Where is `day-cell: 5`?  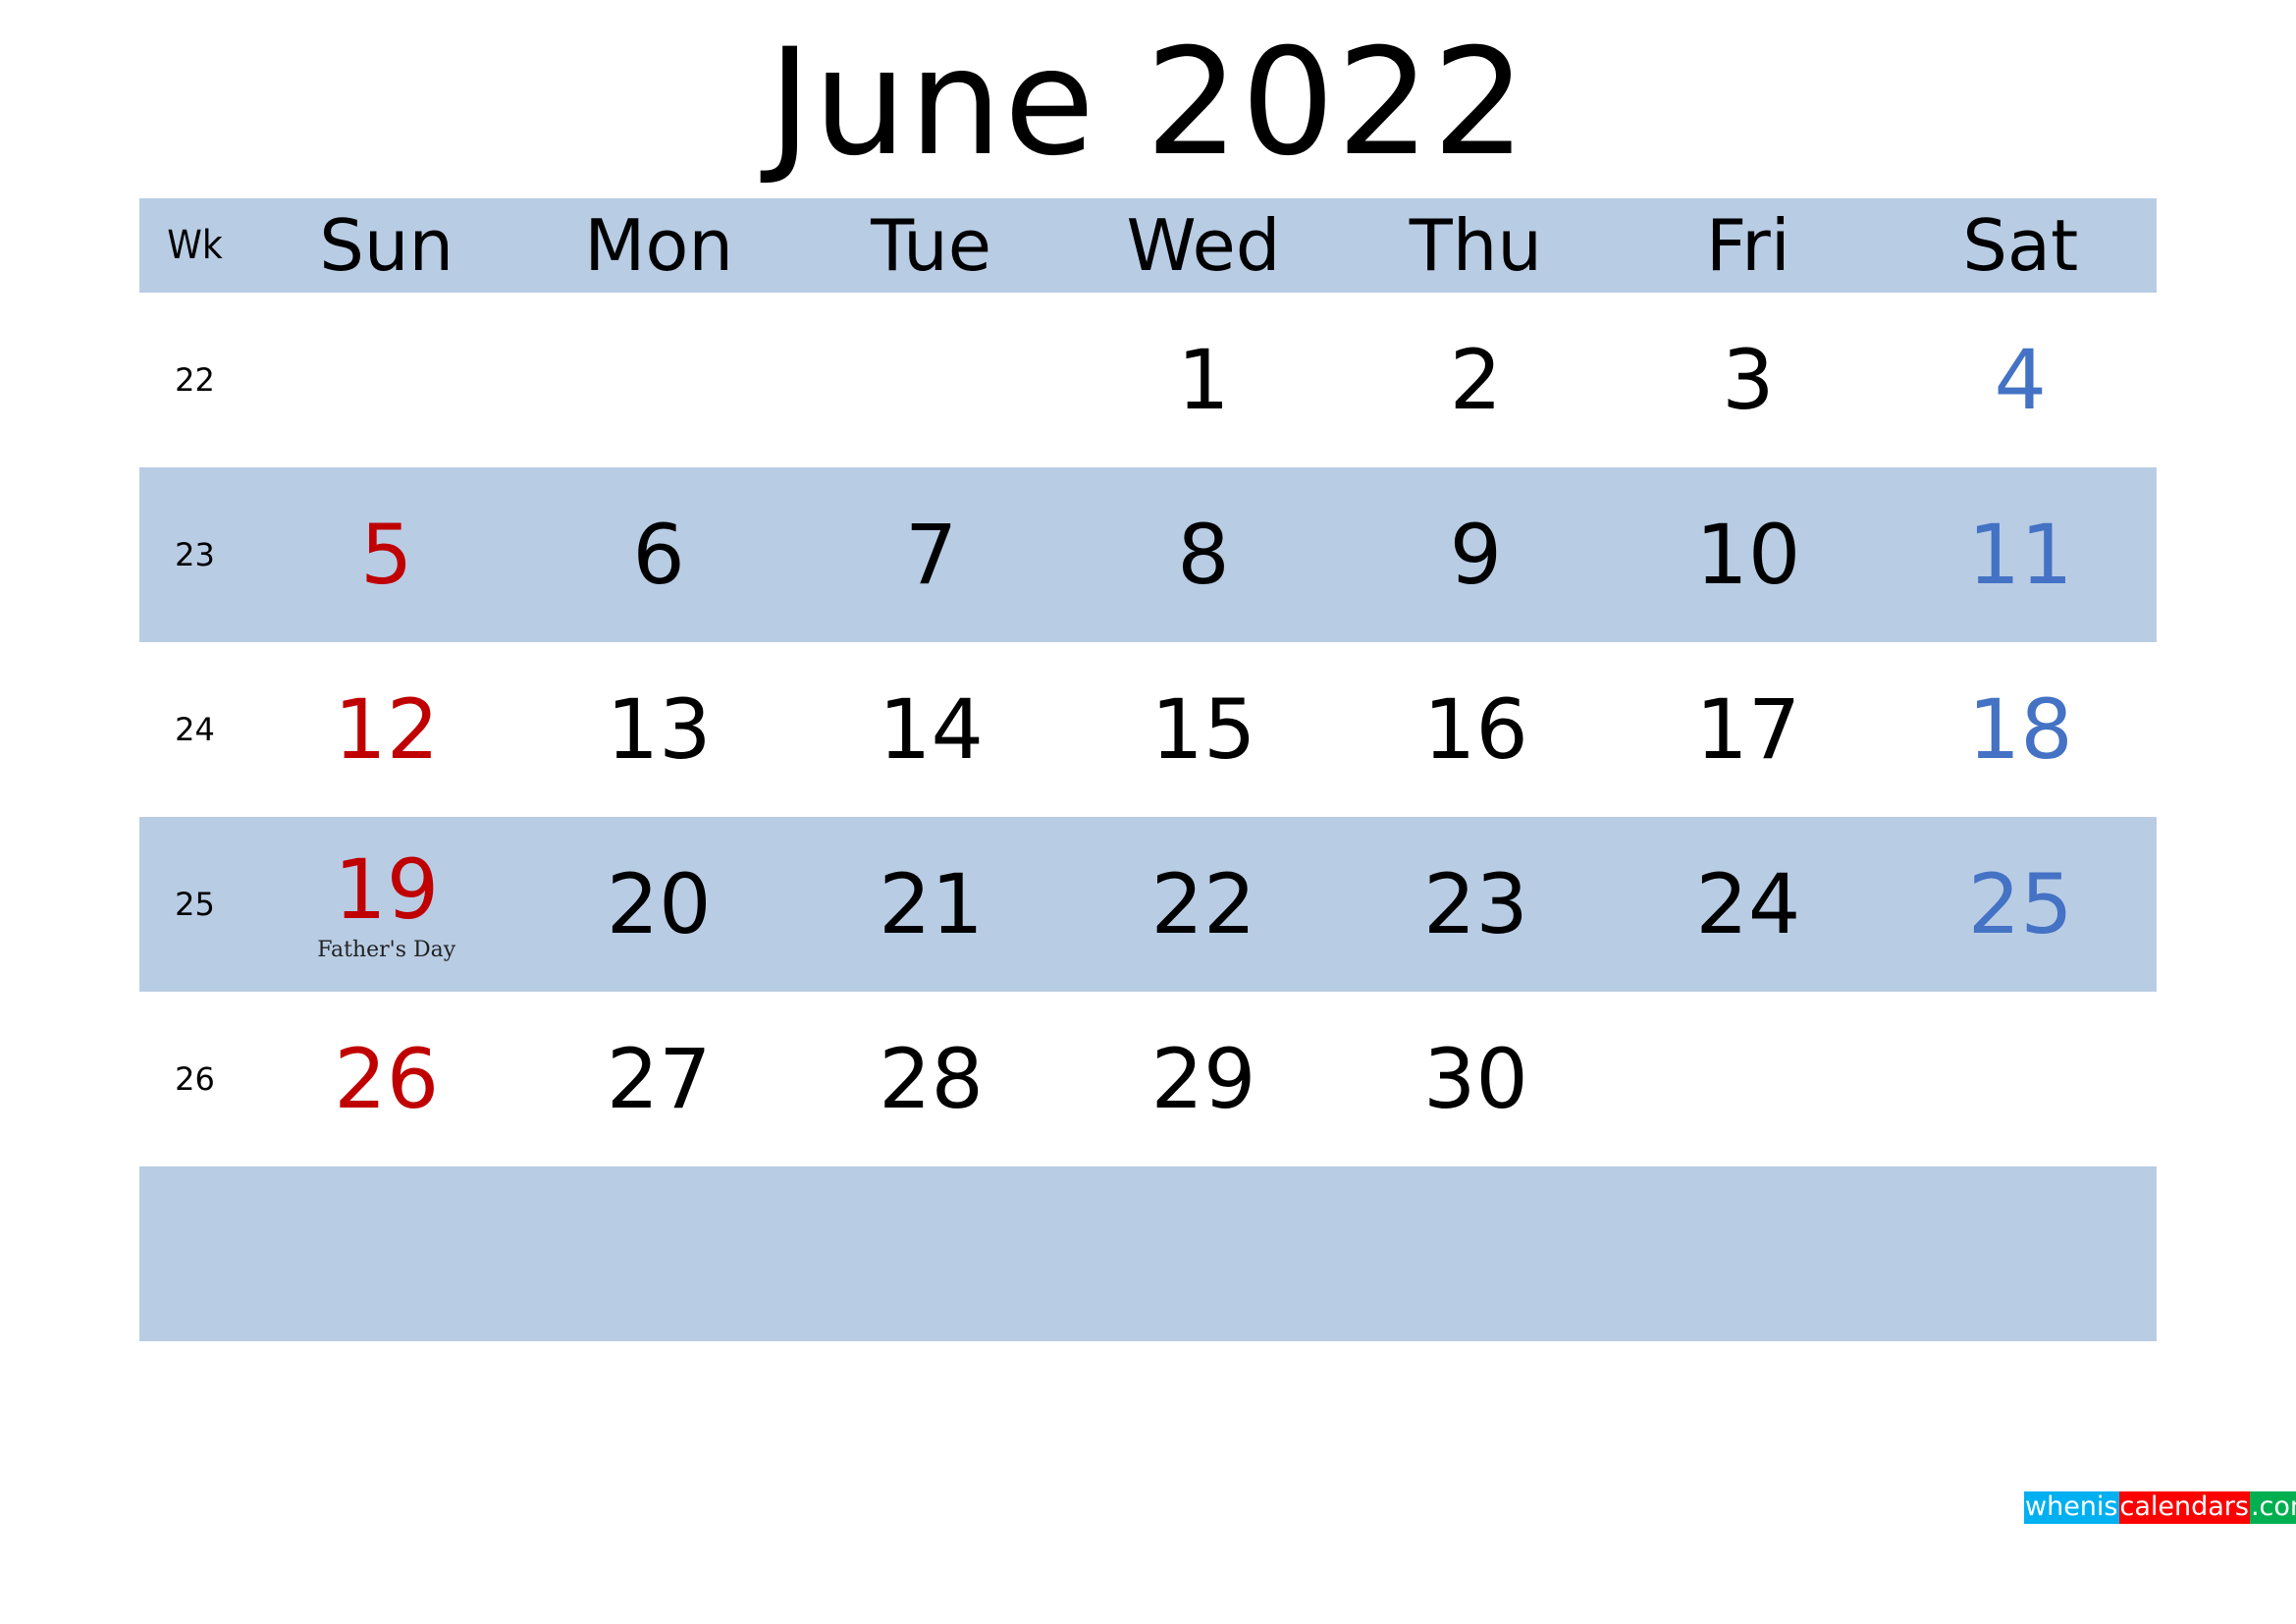 day-cell: 5 is located at coordinates (386, 554).